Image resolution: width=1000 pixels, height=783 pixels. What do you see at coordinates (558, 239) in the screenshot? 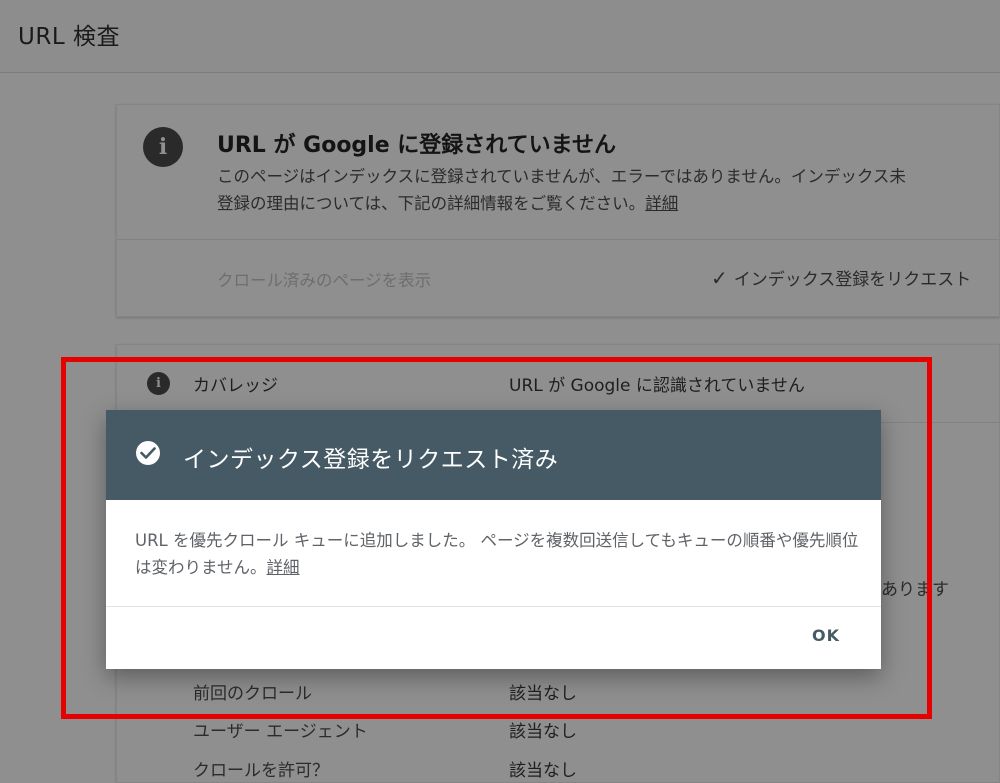
I see `card-divider` at bounding box center [558, 239].